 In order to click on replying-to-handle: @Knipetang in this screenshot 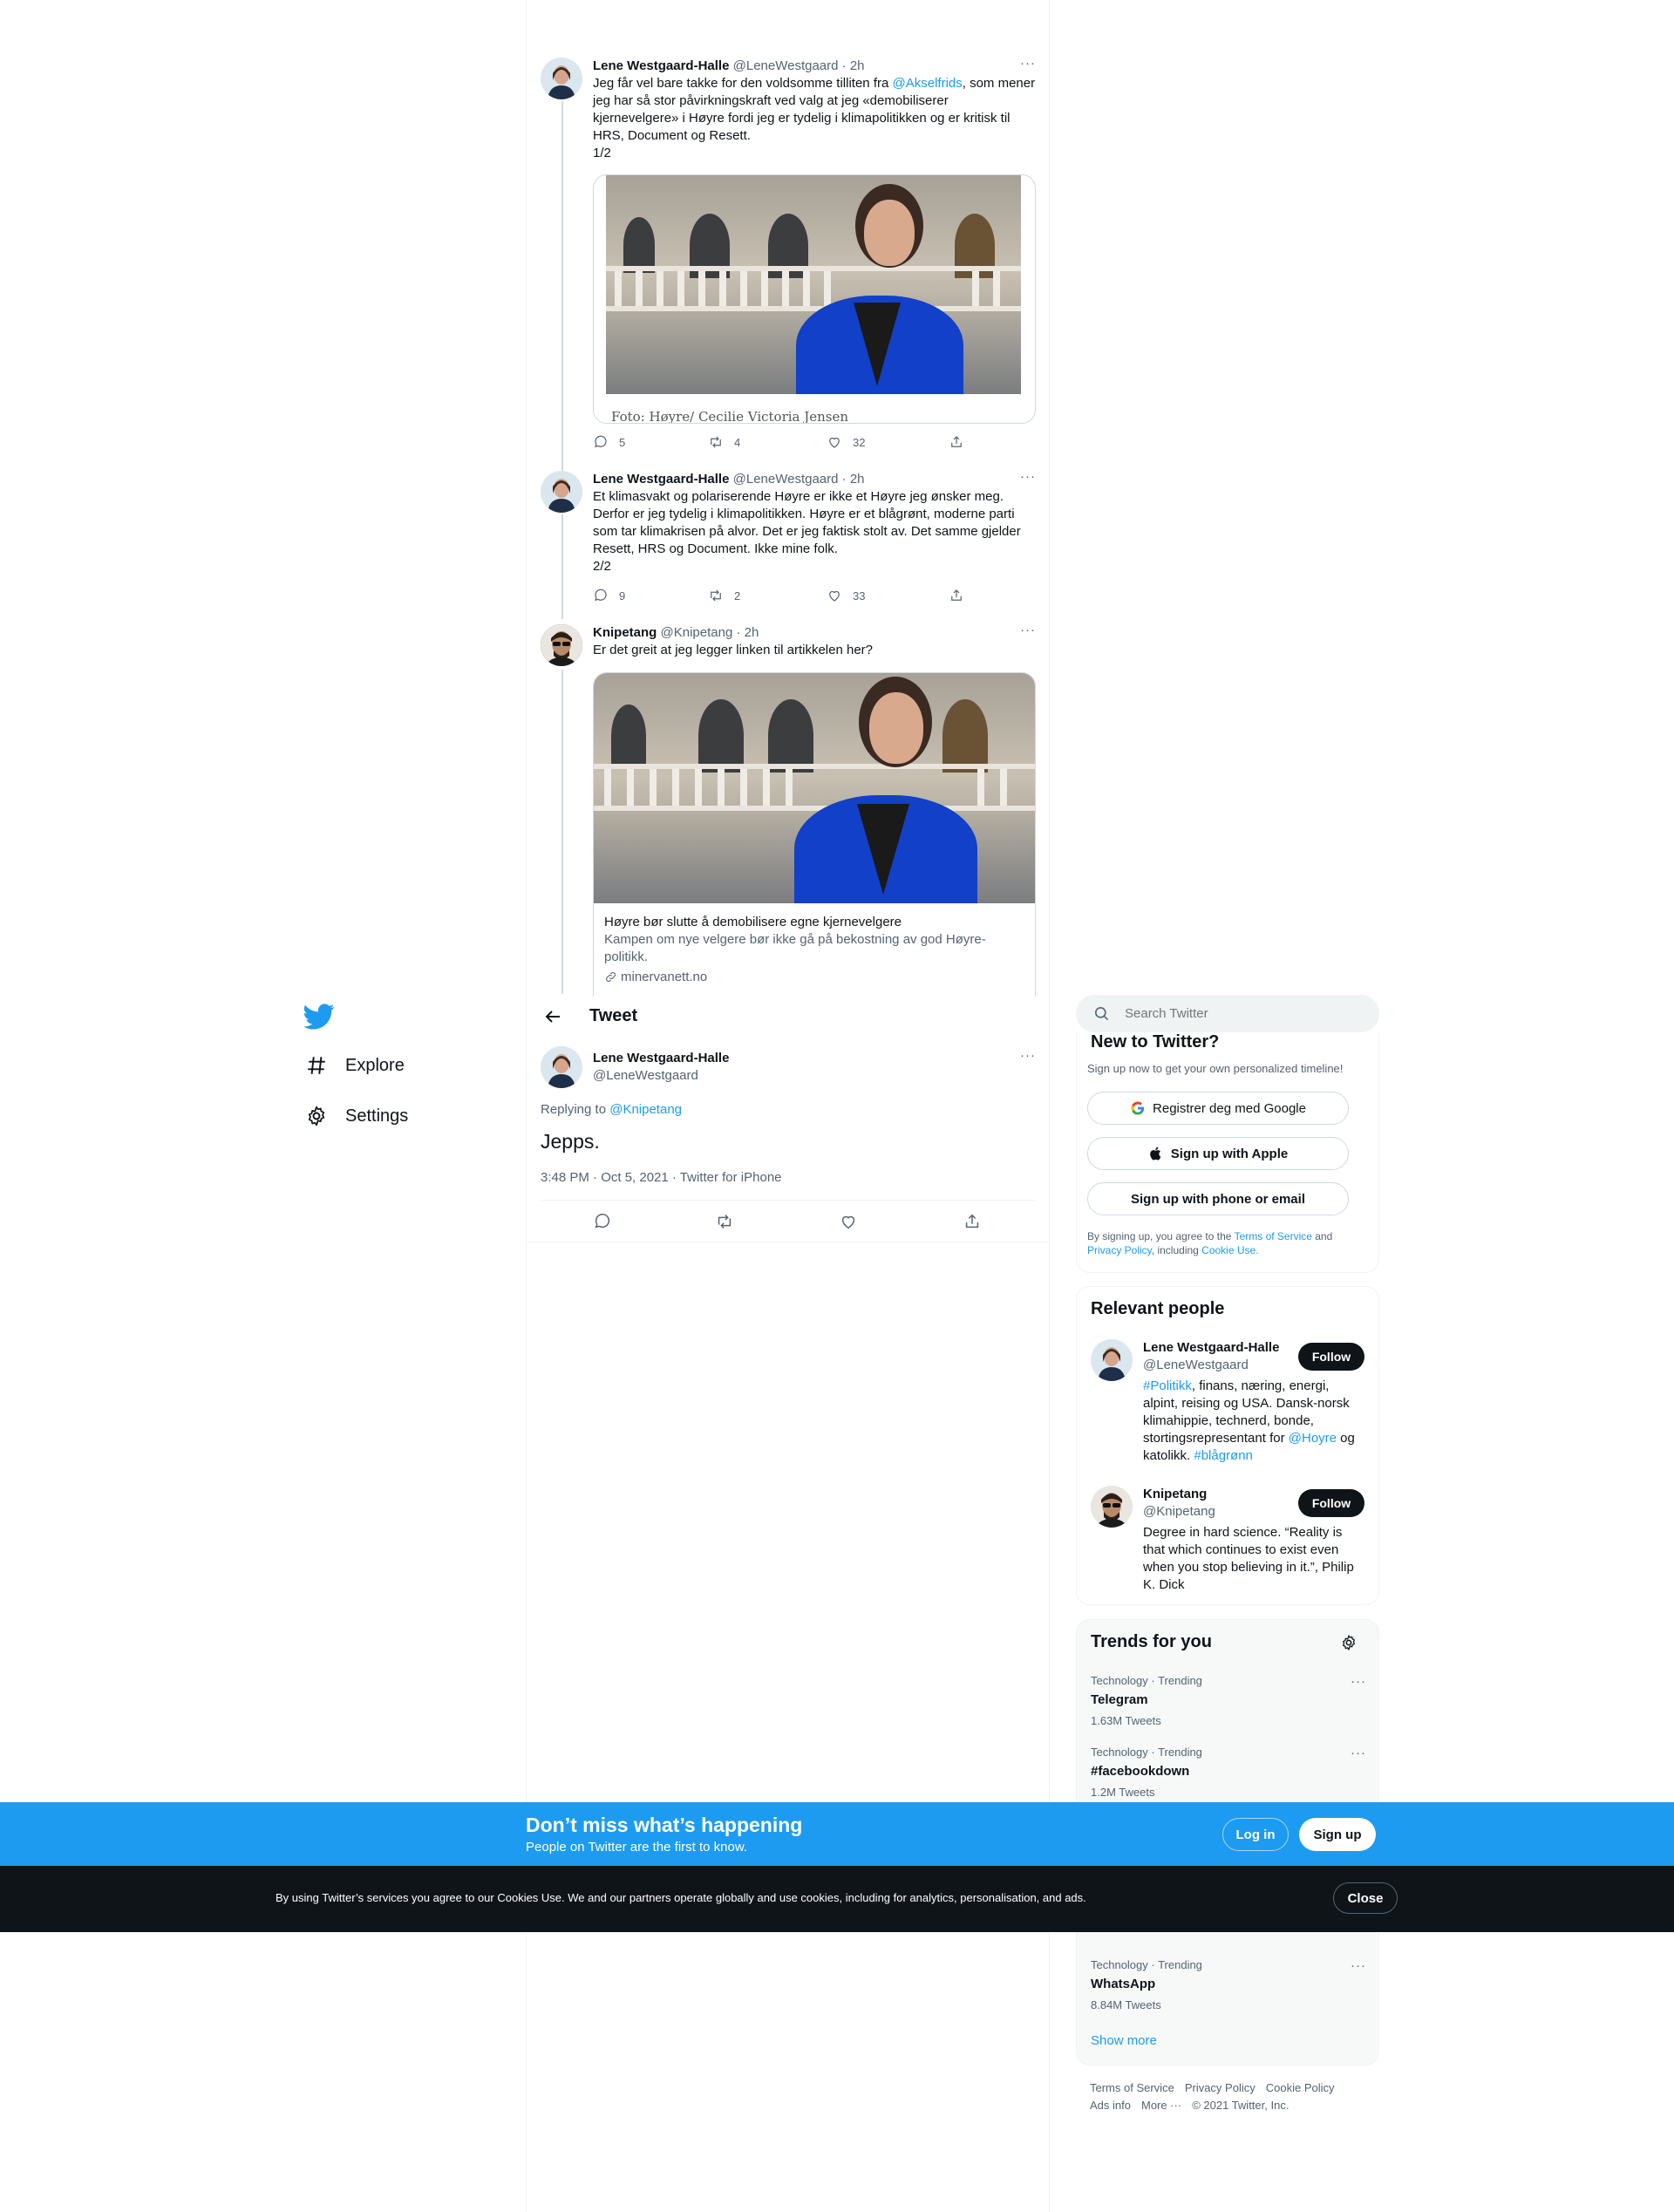, I will do `click(645, 1110)`.